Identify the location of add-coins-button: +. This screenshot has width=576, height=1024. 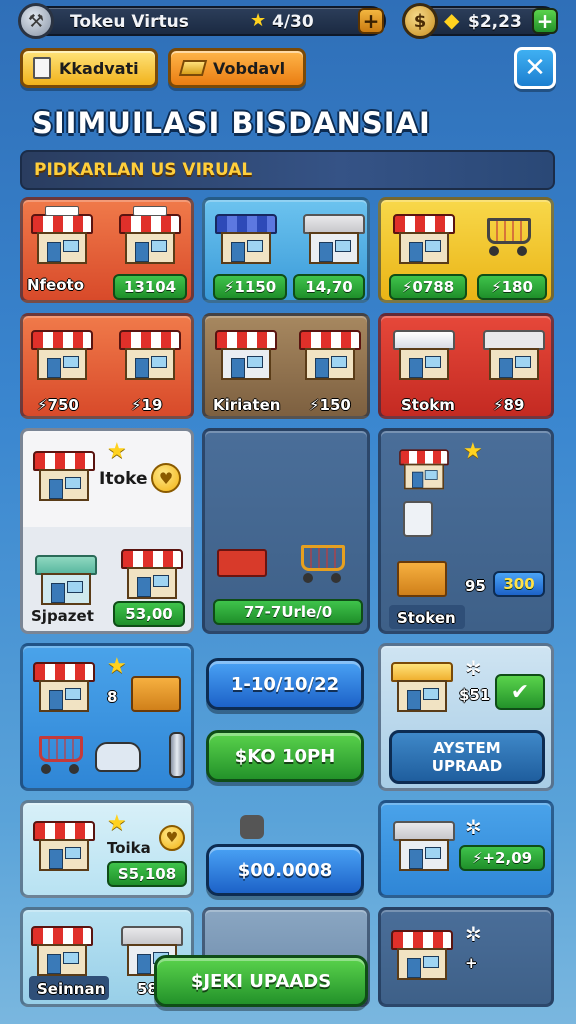
(545, 21).